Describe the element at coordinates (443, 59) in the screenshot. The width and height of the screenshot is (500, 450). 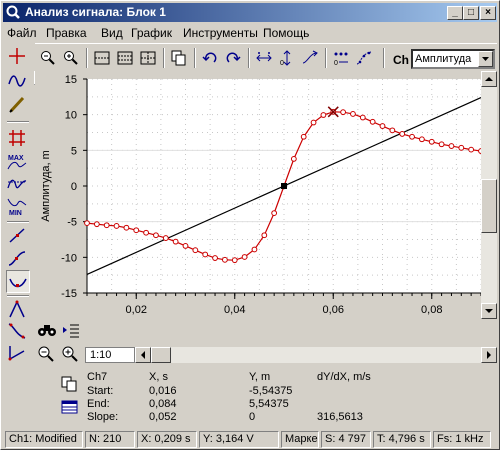
I see `channel-select-value: Амплитуда` at that location.